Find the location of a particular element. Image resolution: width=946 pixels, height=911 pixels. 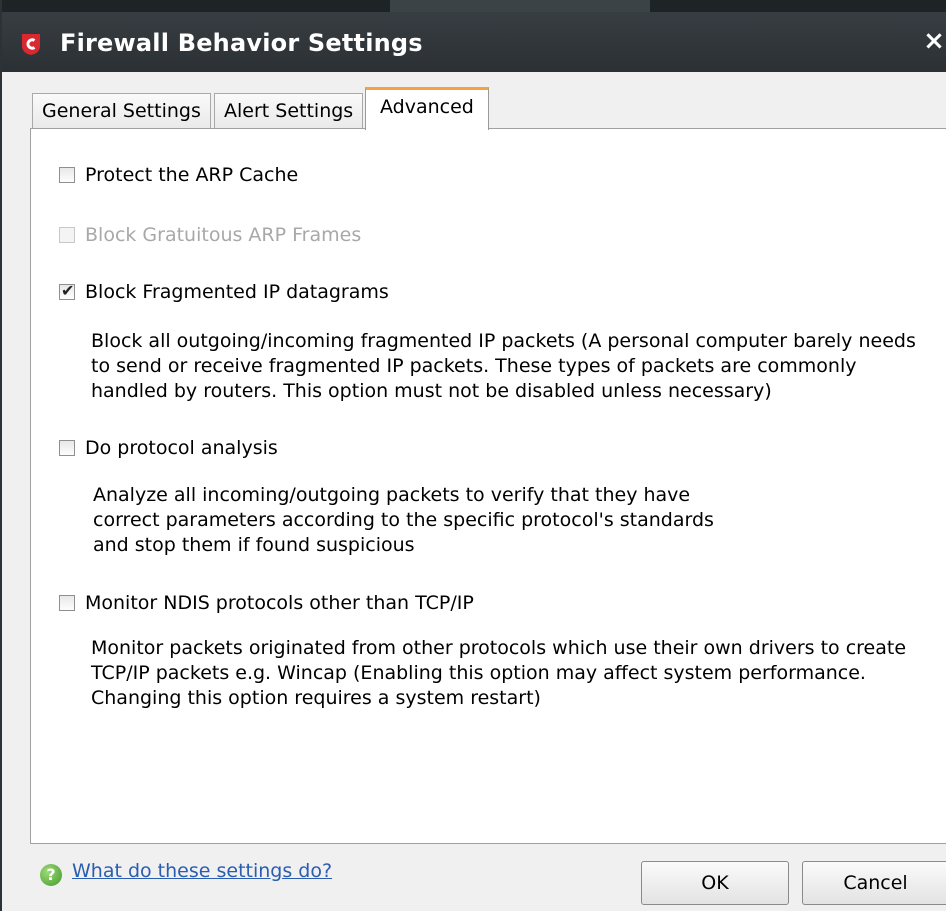

window-title: Firewall Behavior Settings is located at coordinates (241, 43).